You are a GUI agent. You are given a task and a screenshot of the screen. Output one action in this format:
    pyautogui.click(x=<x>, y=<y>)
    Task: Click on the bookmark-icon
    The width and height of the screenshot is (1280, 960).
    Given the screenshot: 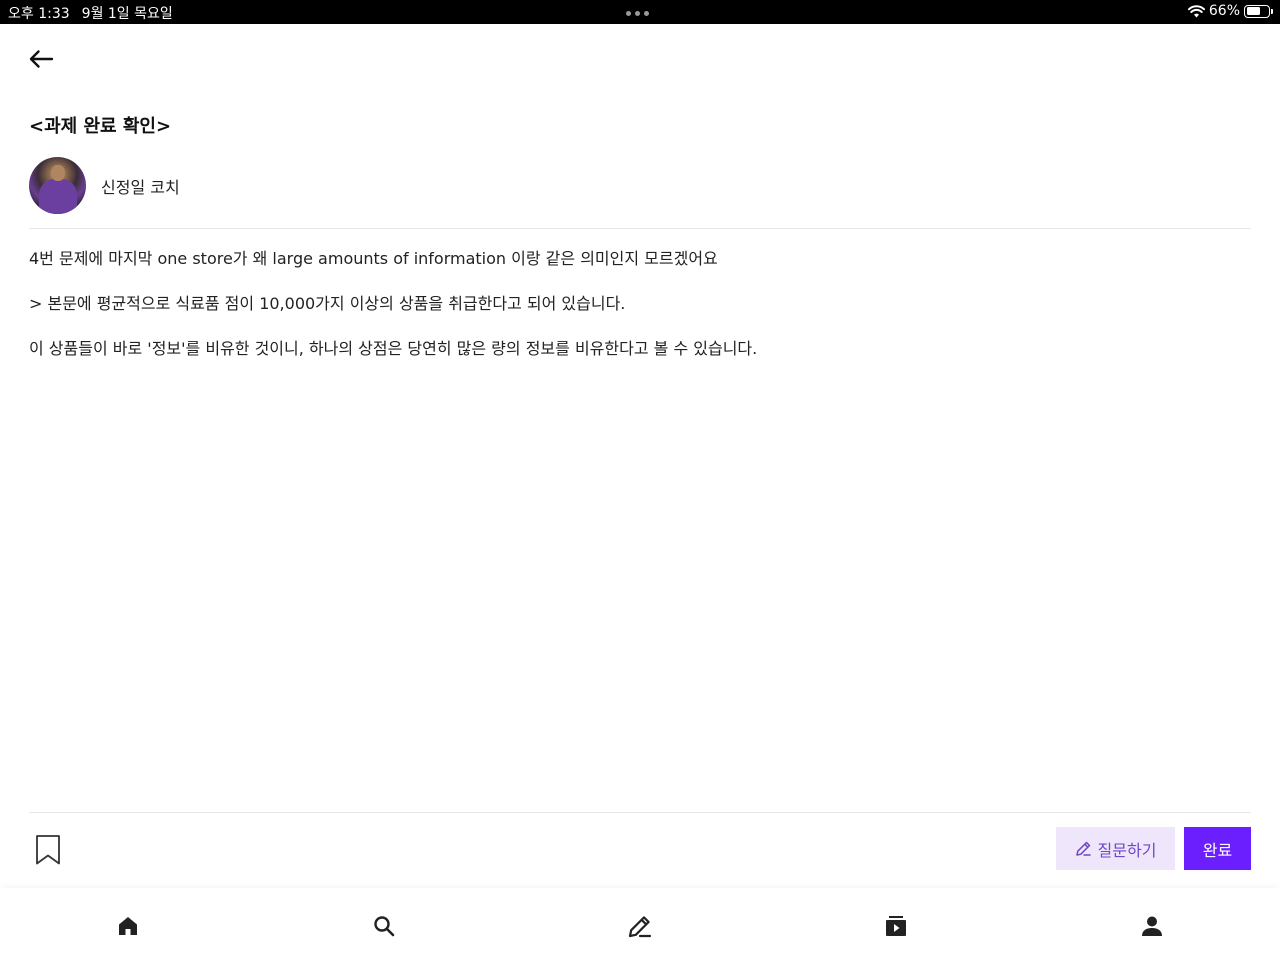 What is the action you would take?
    pyautogui.click(x=48, y=850)
    